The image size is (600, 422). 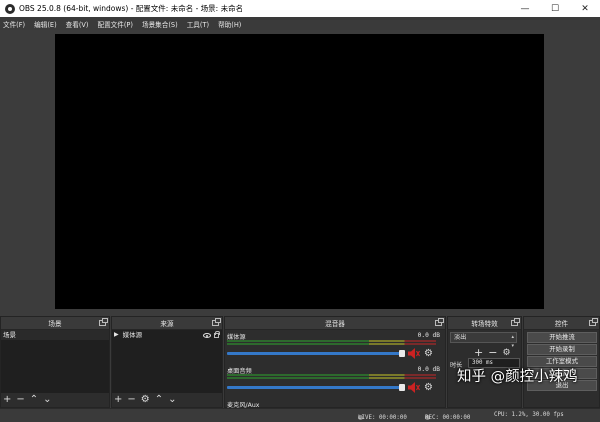 I want to click on transitions-dock-header: 转场特效, so click(x=484, y=323).